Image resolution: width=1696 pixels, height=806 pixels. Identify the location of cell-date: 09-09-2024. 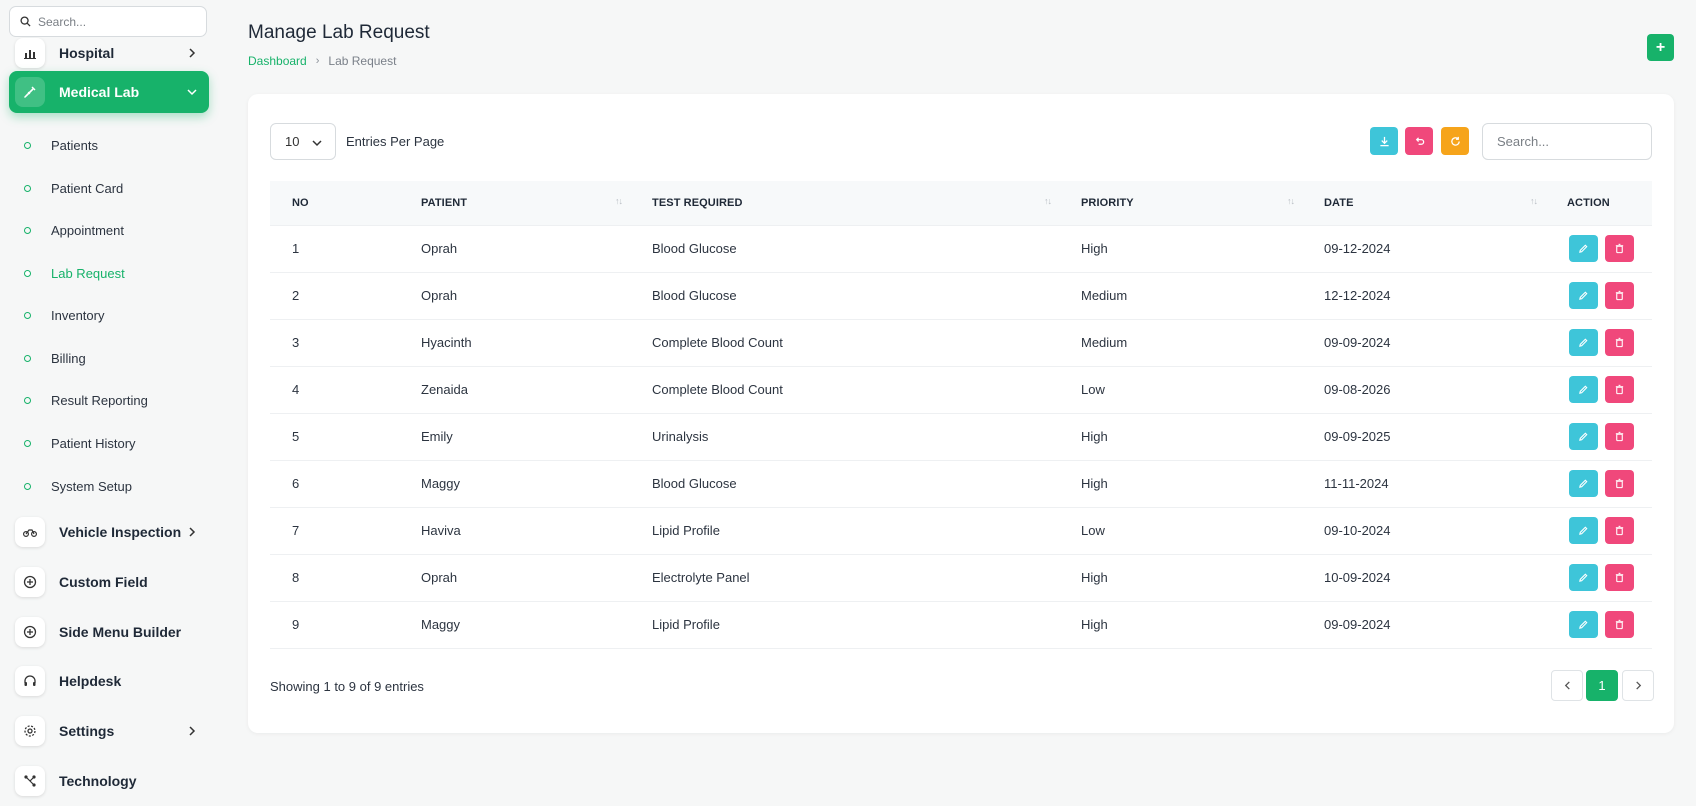
(1357, 342).